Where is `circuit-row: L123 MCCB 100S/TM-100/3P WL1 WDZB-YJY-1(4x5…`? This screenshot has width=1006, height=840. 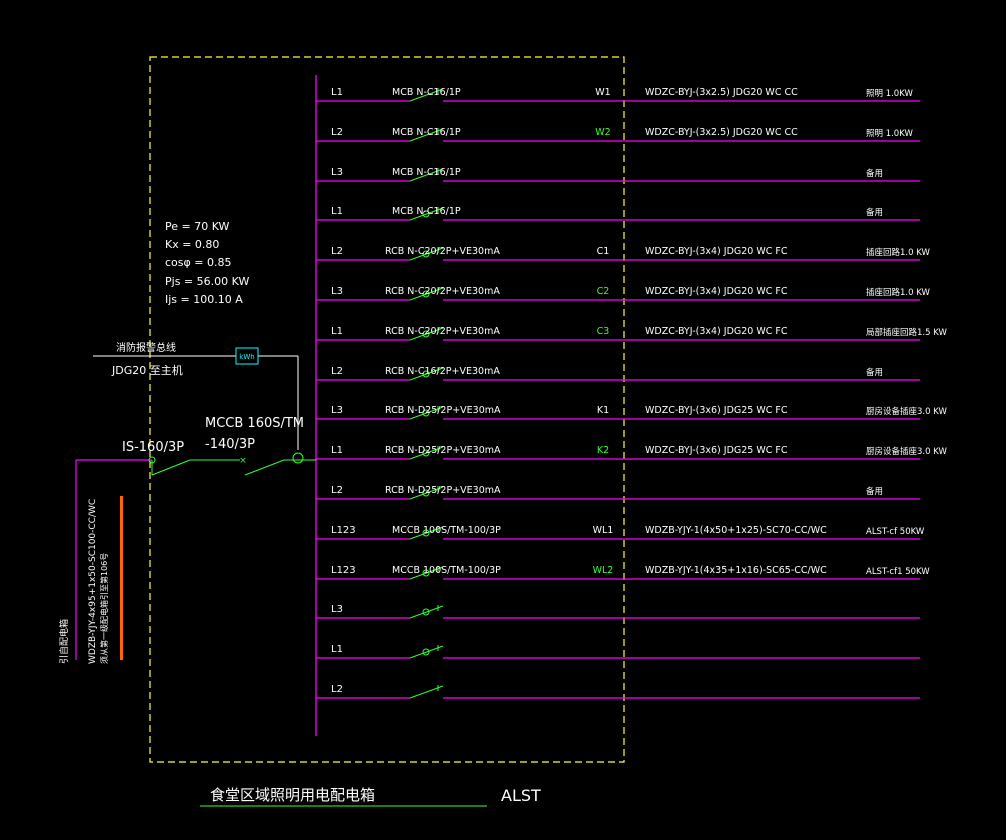
circuit-row: L123 MCCB 100S/TM-100/3P WL1 WDZB-YJY-1(4x5… is located at coordinates (620, 532).